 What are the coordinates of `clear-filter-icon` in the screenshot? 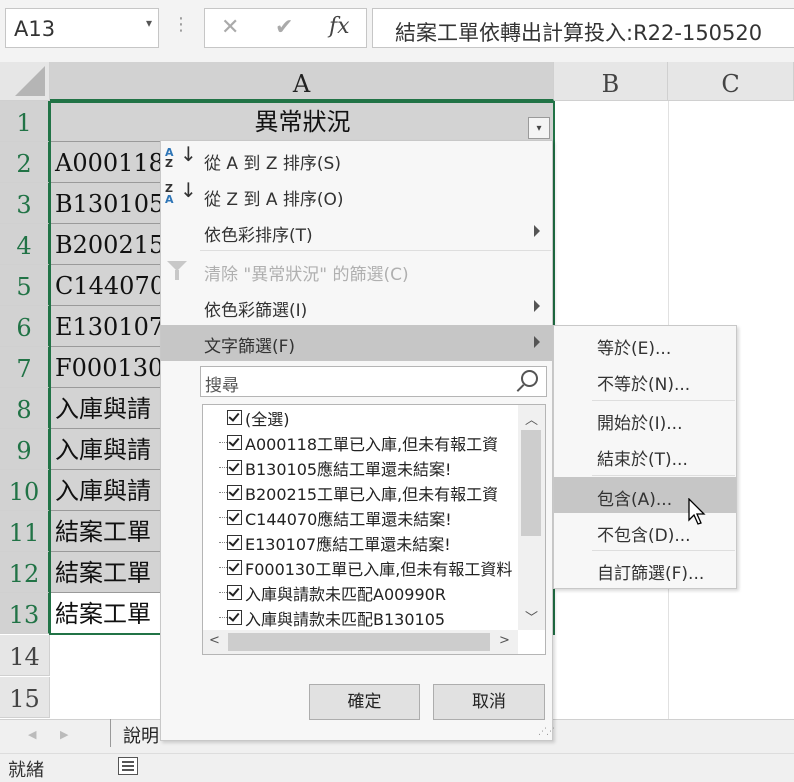 It's located at (177, 270).